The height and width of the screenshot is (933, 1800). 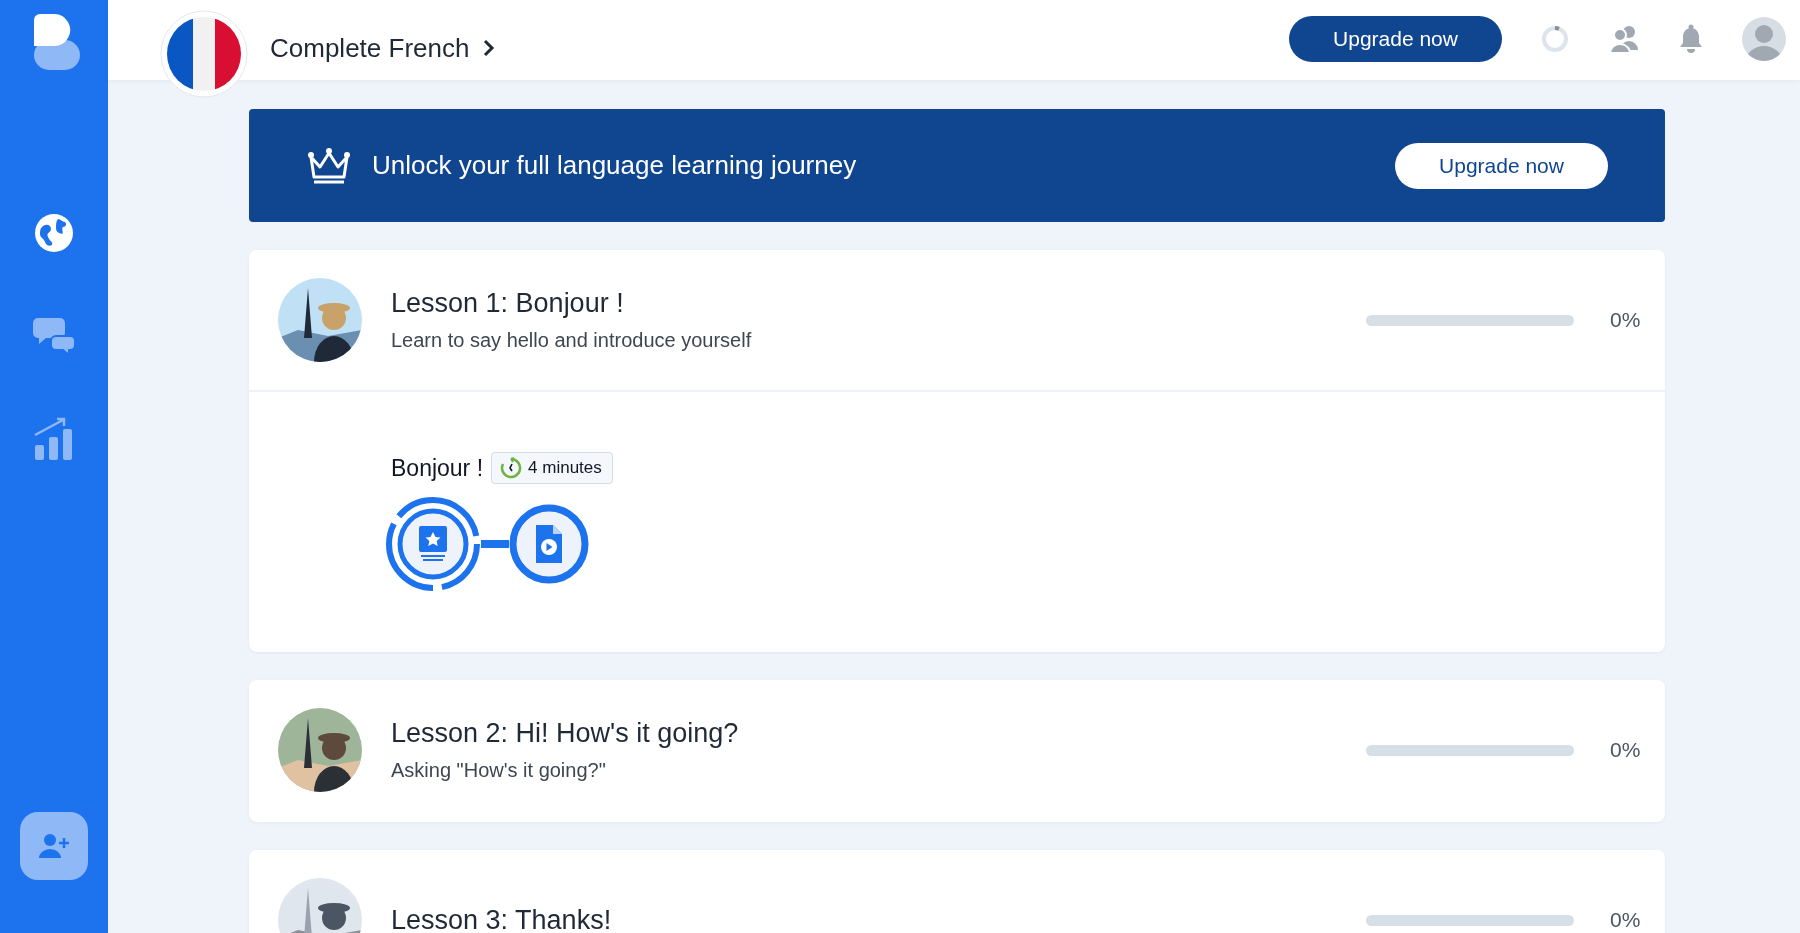 I want to click on notifications-button, so click(x=1691, y=39).